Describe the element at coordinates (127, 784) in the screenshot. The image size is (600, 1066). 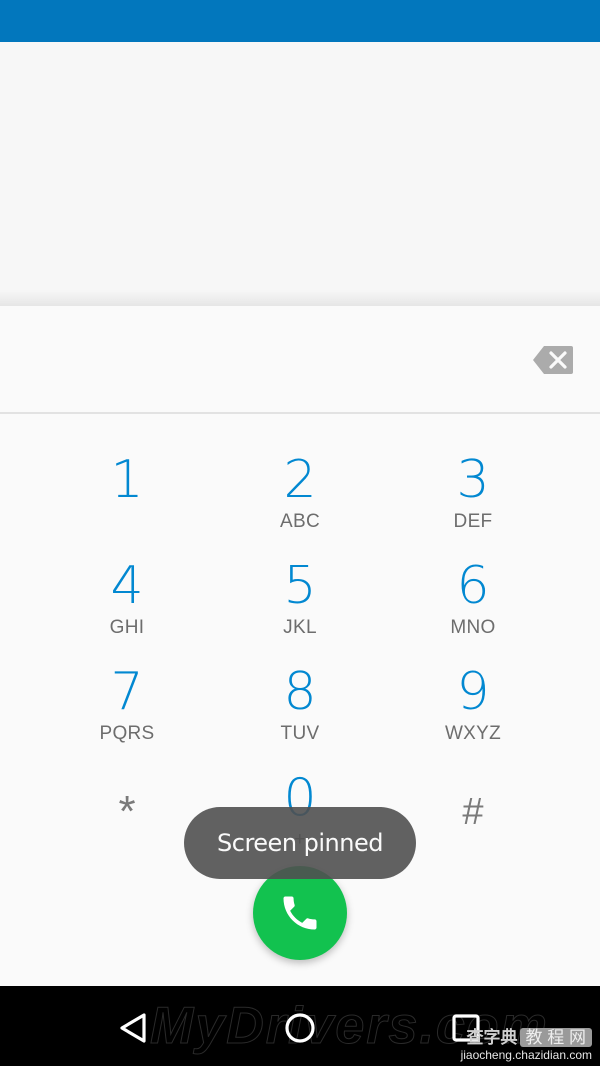
I see `key-star: *` at that location.